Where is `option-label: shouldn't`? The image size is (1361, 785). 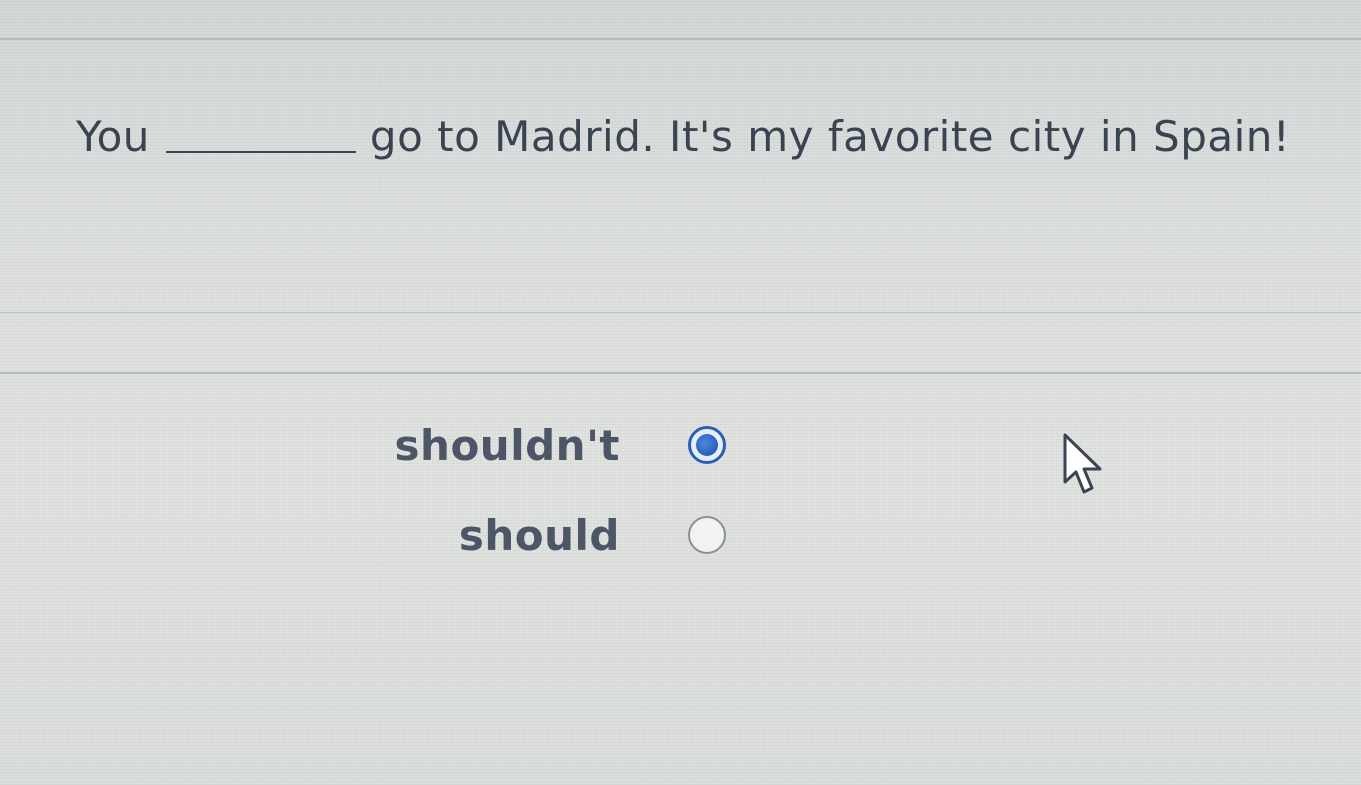
option-label: shouldn't is located at coordinates (507, 445).